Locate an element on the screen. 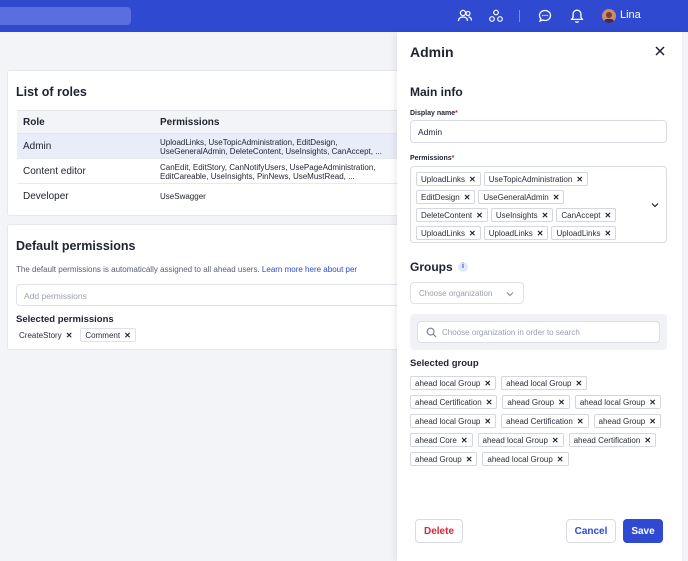  info-icon: i is located at coordinates (463, 267).